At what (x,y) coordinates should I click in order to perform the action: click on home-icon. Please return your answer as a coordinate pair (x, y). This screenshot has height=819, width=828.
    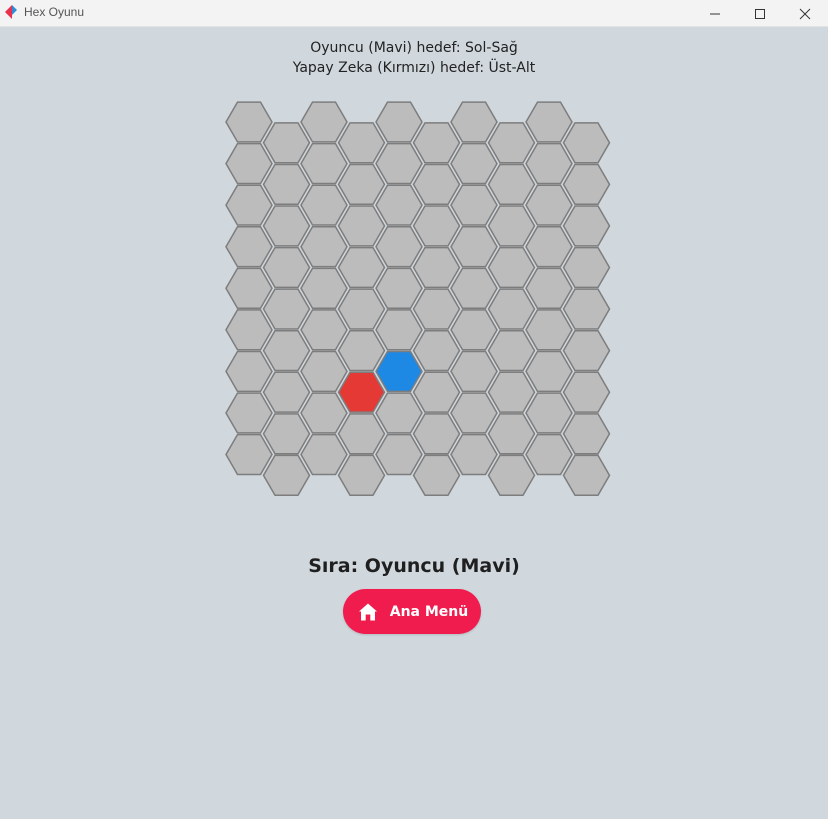
    Looking at the image, I should click on (367, 611).